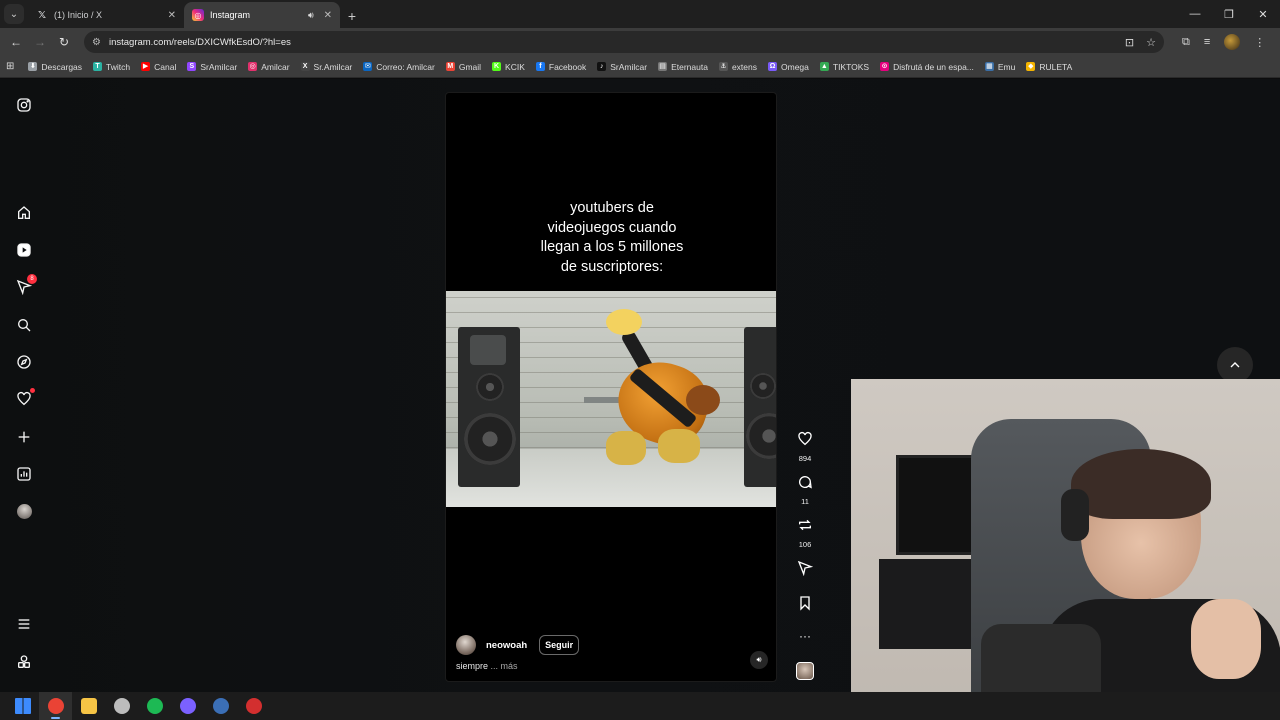  I want to click on explore-icon, so click(24, 362).